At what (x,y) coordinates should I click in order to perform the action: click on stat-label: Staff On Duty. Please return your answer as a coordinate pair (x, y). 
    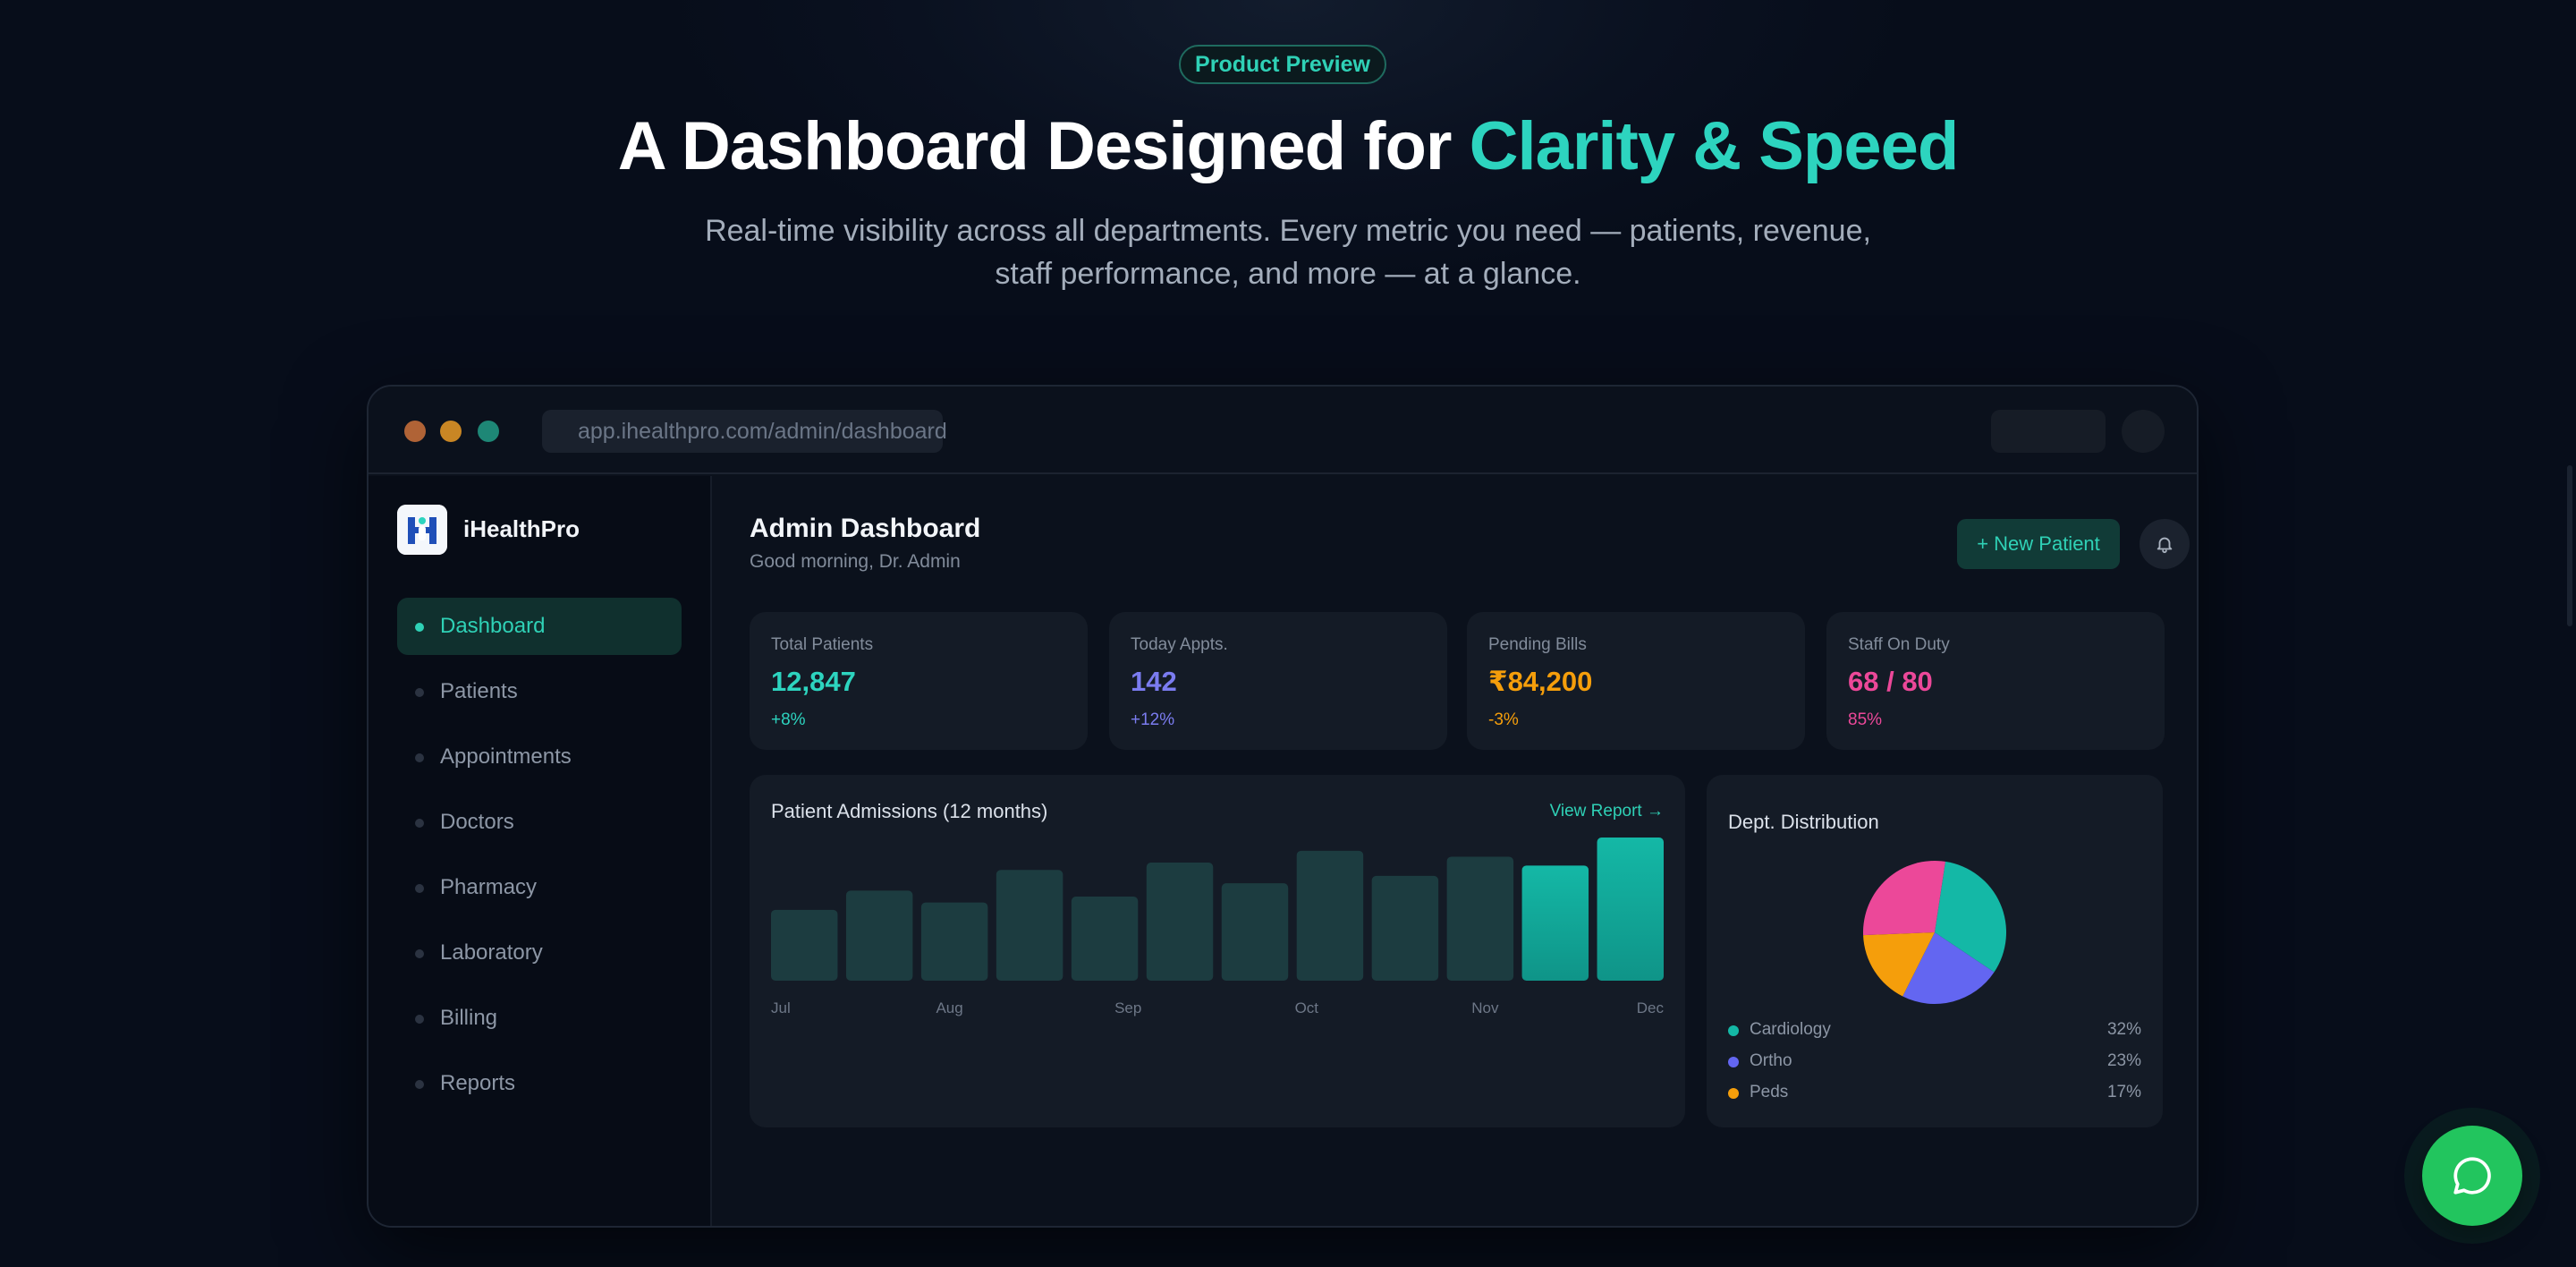
    Looking at the image, I should click on (1899, 644).